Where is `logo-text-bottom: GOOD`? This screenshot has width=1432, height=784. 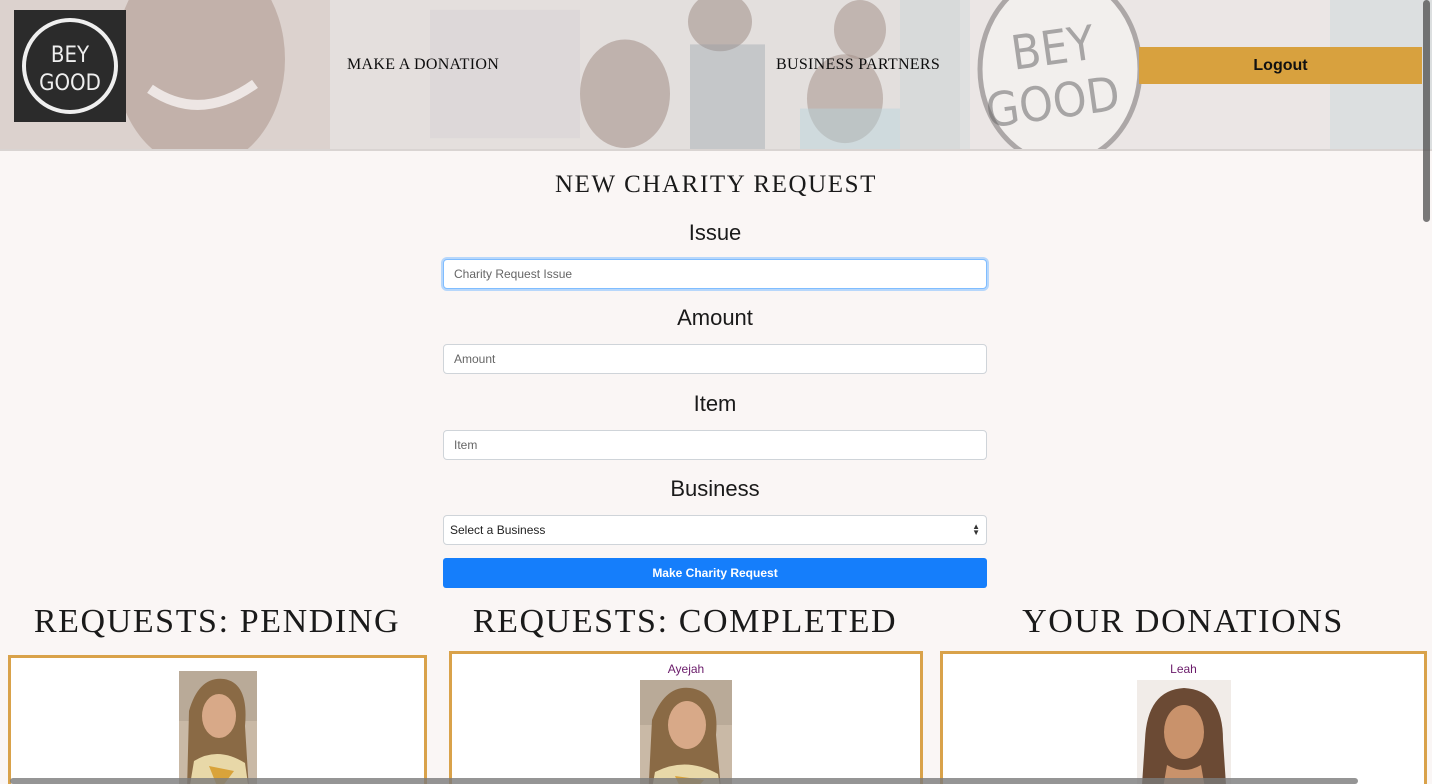 logo-text-bottom: GOOD is located at coordinates (70, 83).